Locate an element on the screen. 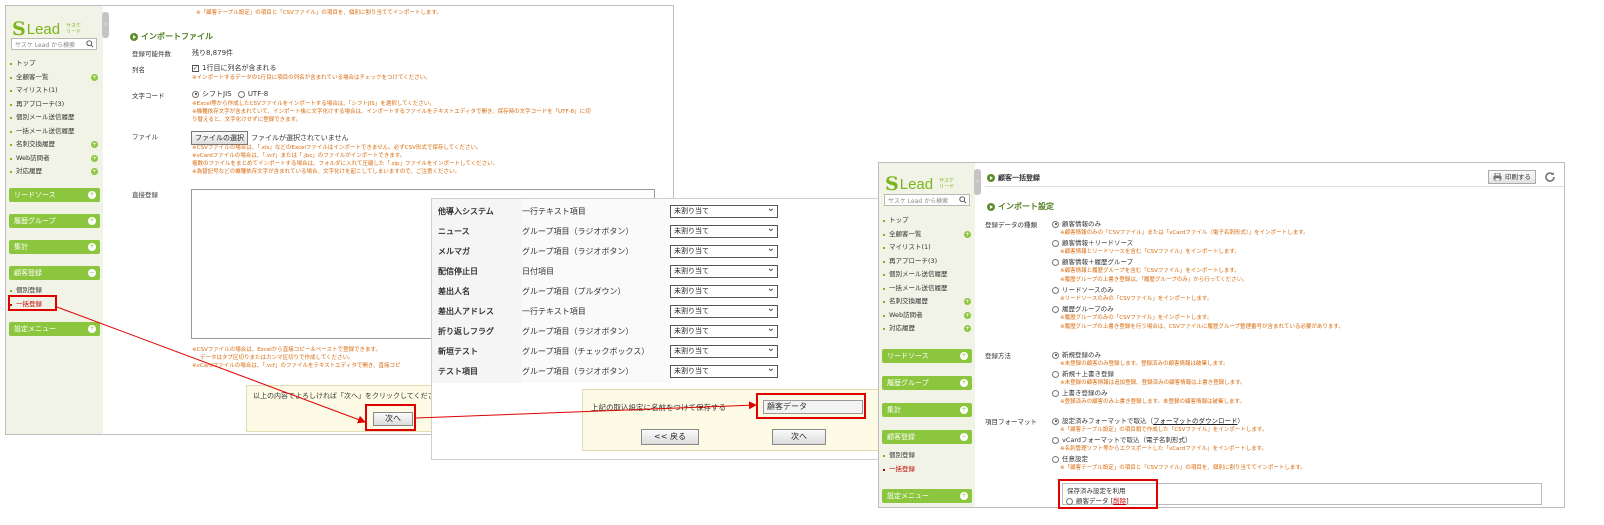 Image resolution: width=1604 pixels, height=525 pixels. arrow-bulk-to-next is located at coordinates (211, 365).